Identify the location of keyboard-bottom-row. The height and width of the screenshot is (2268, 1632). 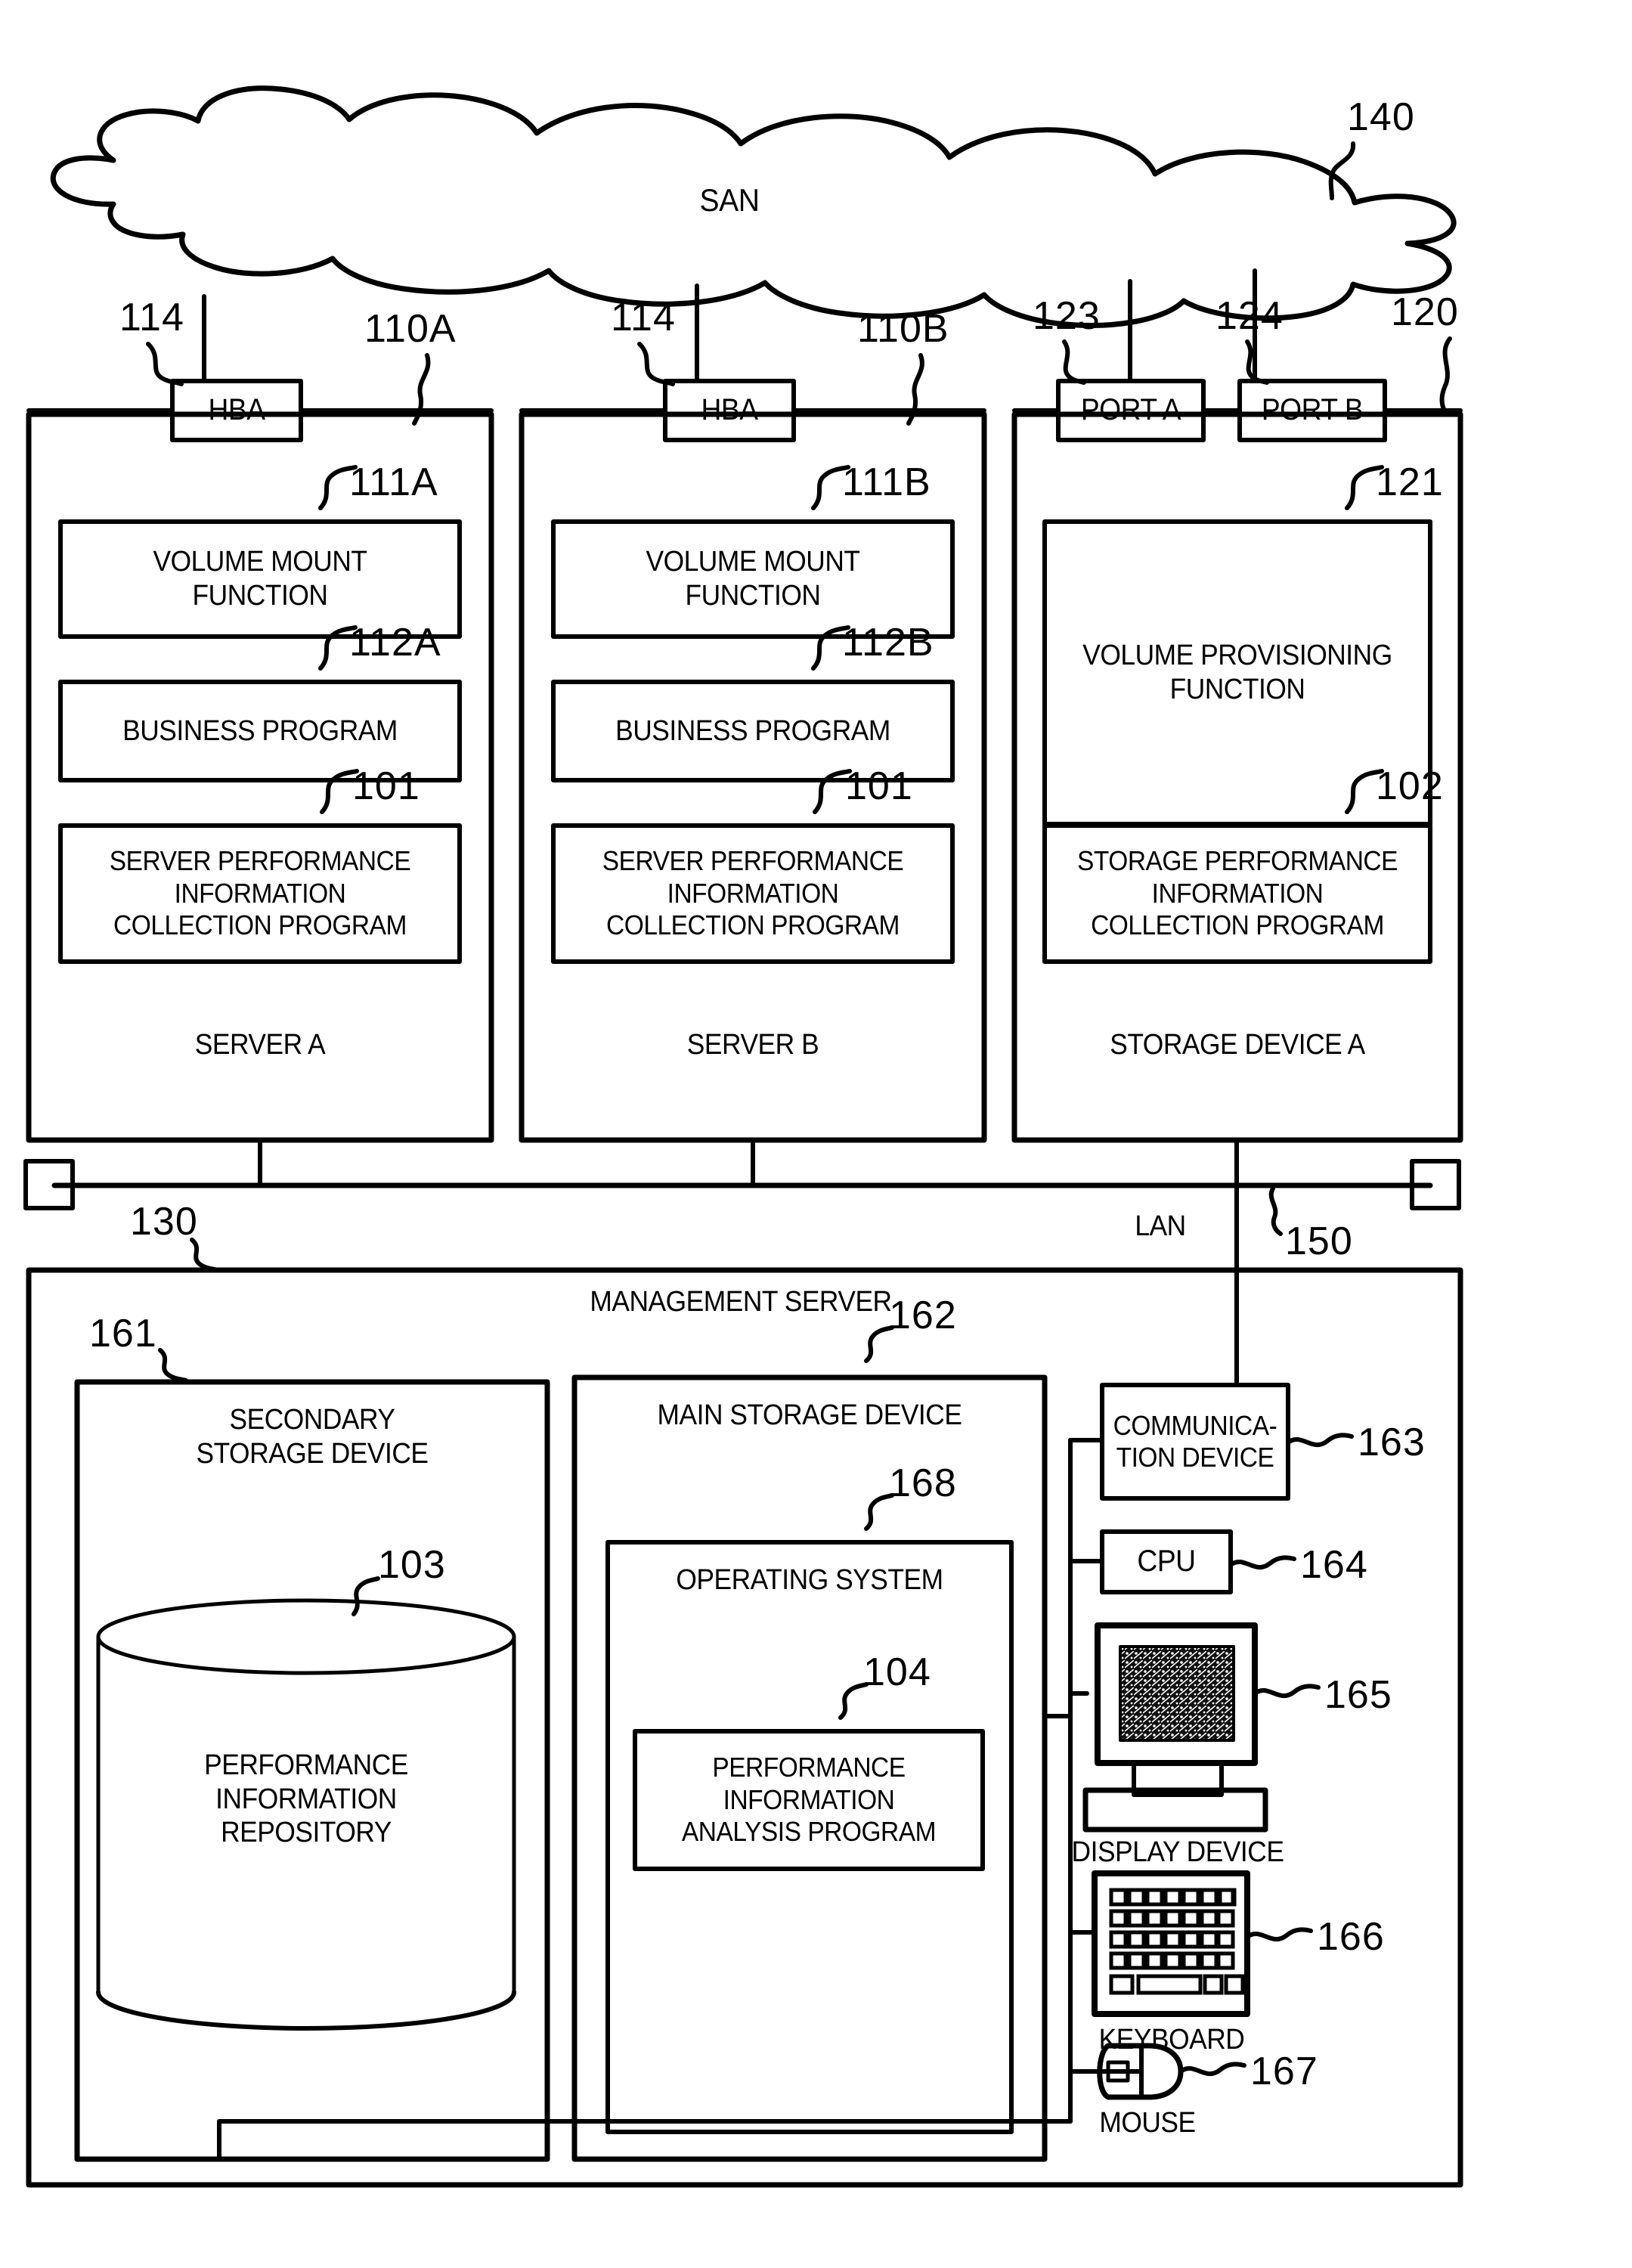
(1177, 1984).